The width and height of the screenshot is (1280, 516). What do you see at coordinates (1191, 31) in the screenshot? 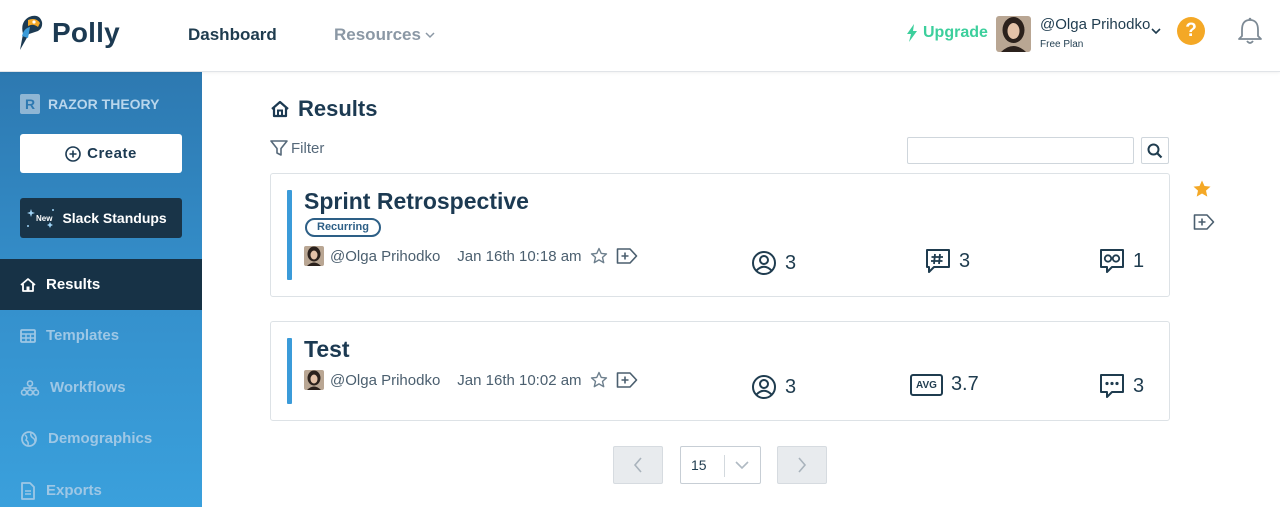
I see `help-button: ?` at bounding box center [1191, 31].